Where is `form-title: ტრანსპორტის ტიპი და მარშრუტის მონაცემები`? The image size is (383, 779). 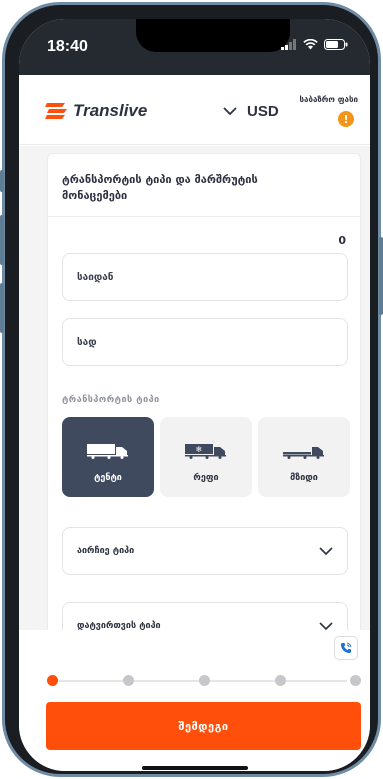
form-title: ტრანსპორტის ტიპი და მარშრუტის მონაცემები is located at coordinates (160, 187).